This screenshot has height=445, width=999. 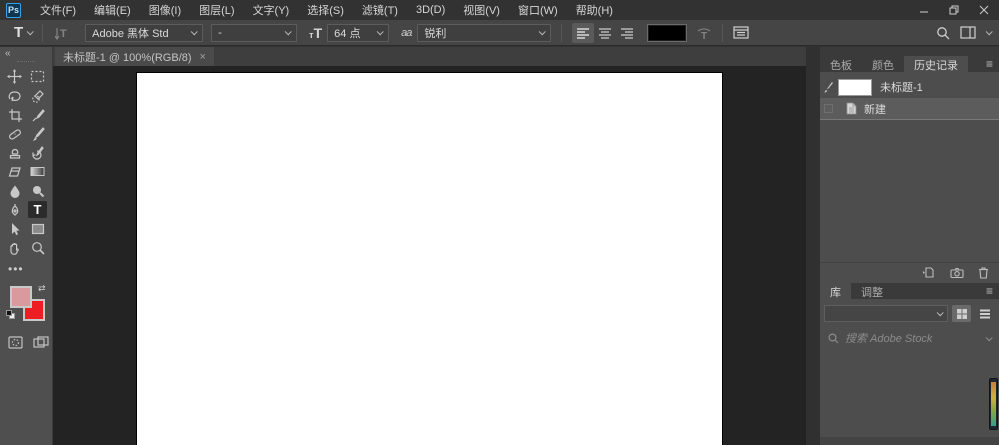 I want to click on collapse-tools-icon: «, so click(x=26, y=53).